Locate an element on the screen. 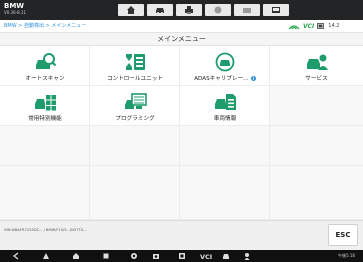 The width and height of the screenshot is (363, 262). menu-tile-service: サービス is located at coordinates (316, 66).